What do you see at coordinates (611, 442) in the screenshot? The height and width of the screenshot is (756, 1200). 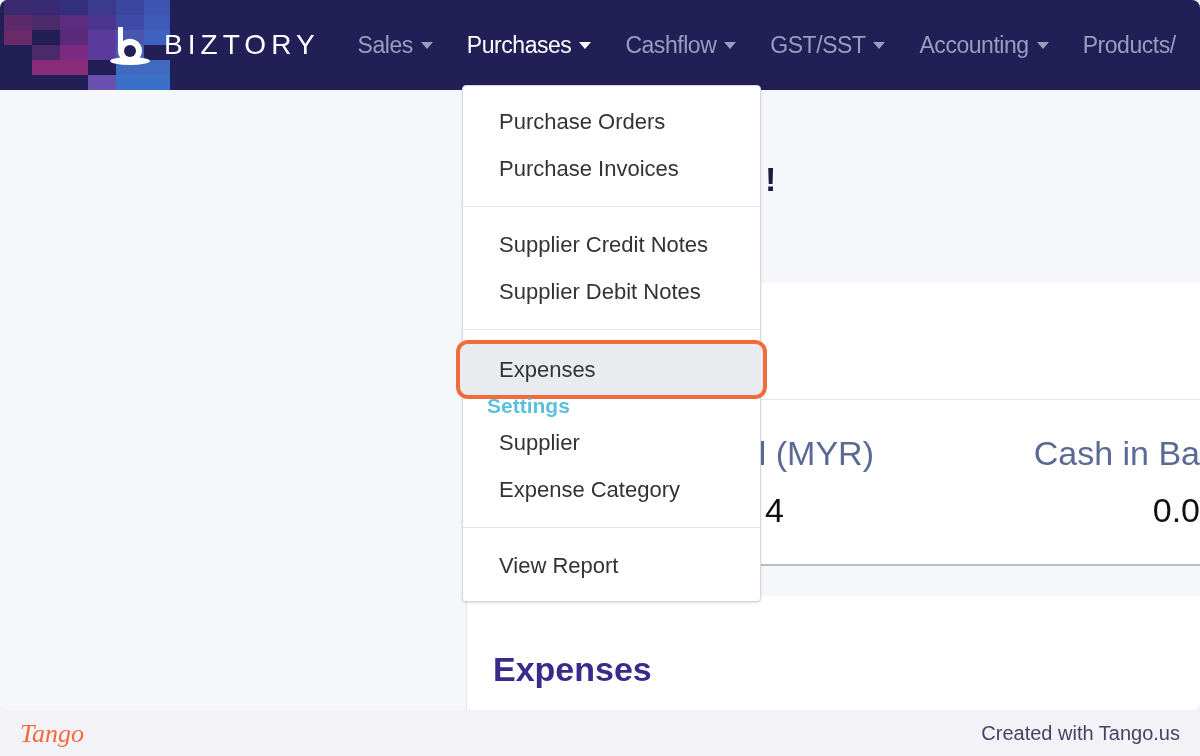 I see `dropdown-item: Supplier` at bounding box center [611, 442].